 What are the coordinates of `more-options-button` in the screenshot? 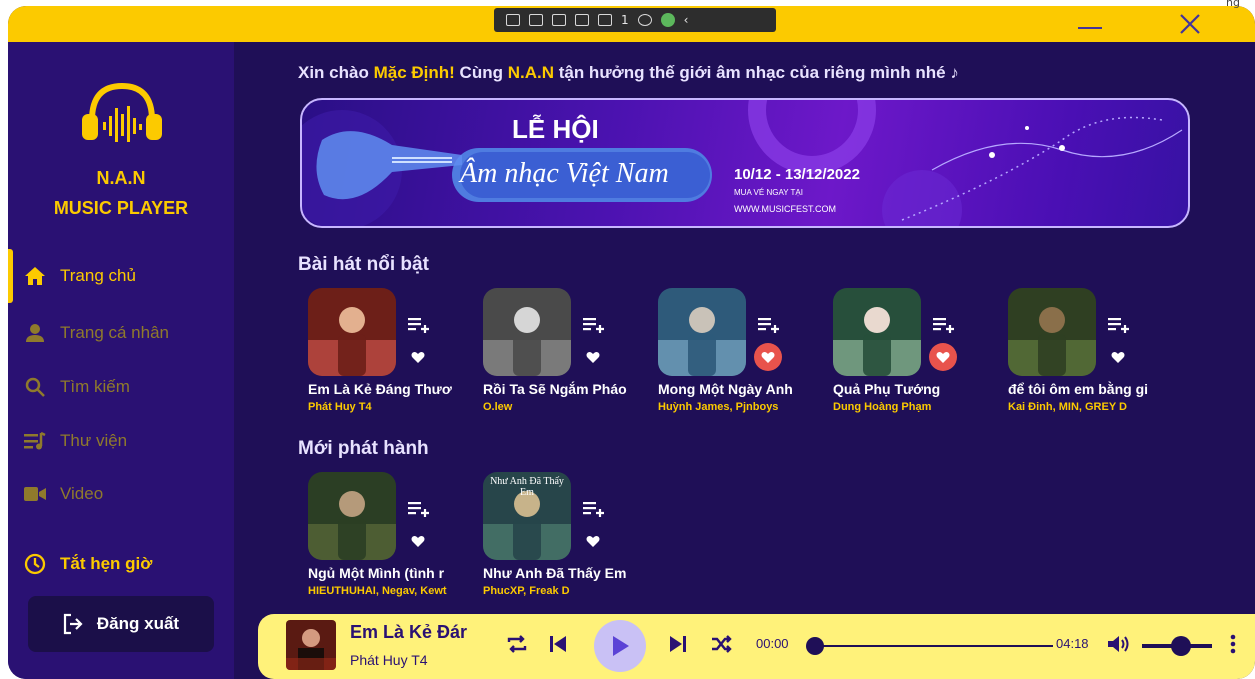 It's located at (1233, 644).